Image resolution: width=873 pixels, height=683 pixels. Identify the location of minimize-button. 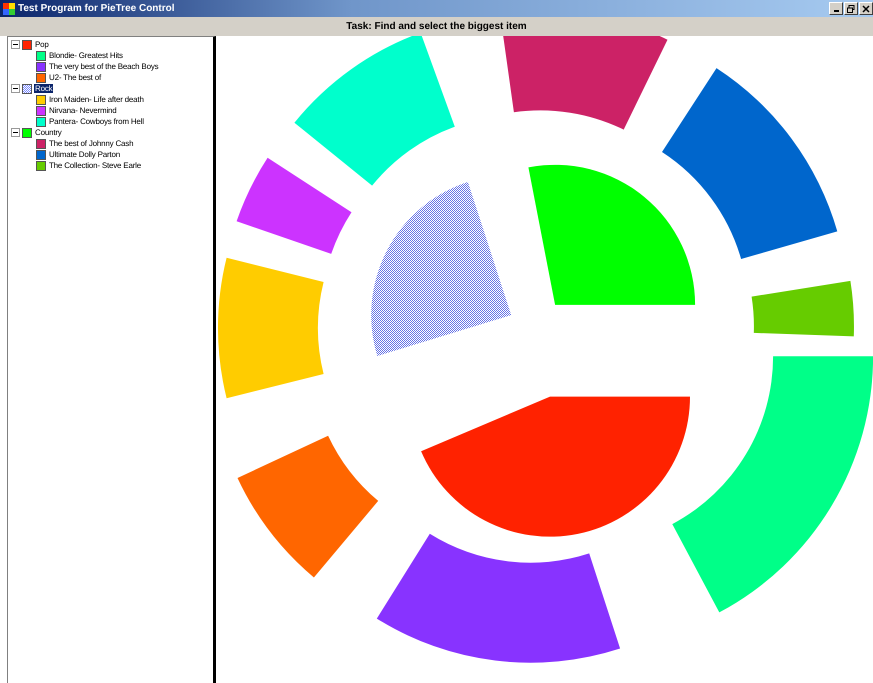
(836, 8).